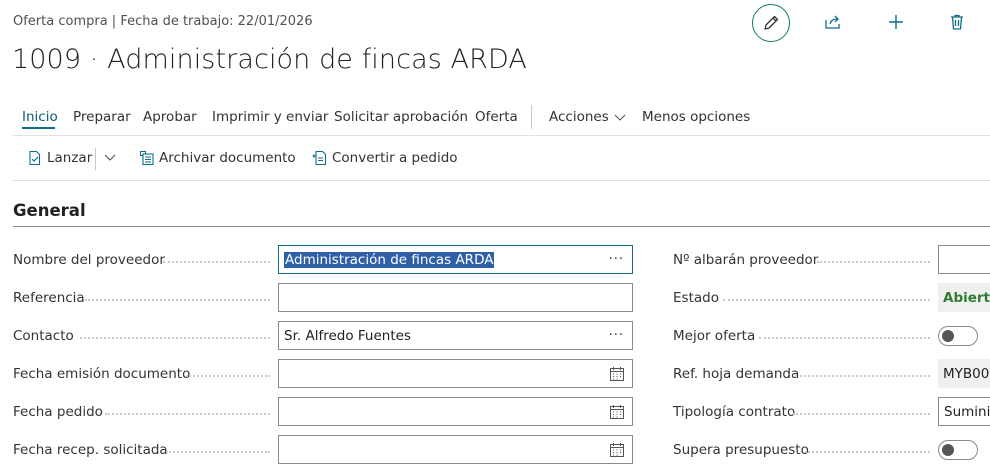 This screenshot has height=471, width=990. Describe the element at coordinates (501, 180) in the screenshot. I see `actionbar-divider` at that location.